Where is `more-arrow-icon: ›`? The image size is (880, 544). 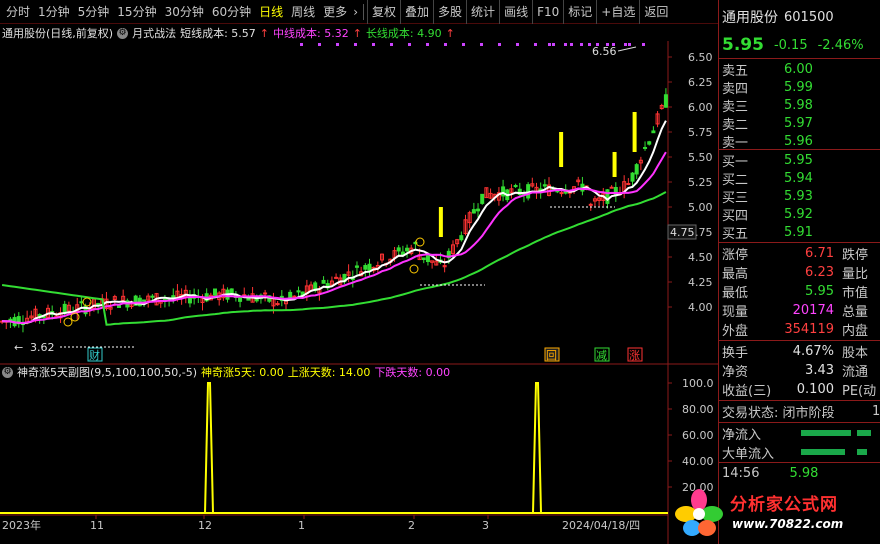 more-arrow-icon: › is located at coordinates (355, 12).